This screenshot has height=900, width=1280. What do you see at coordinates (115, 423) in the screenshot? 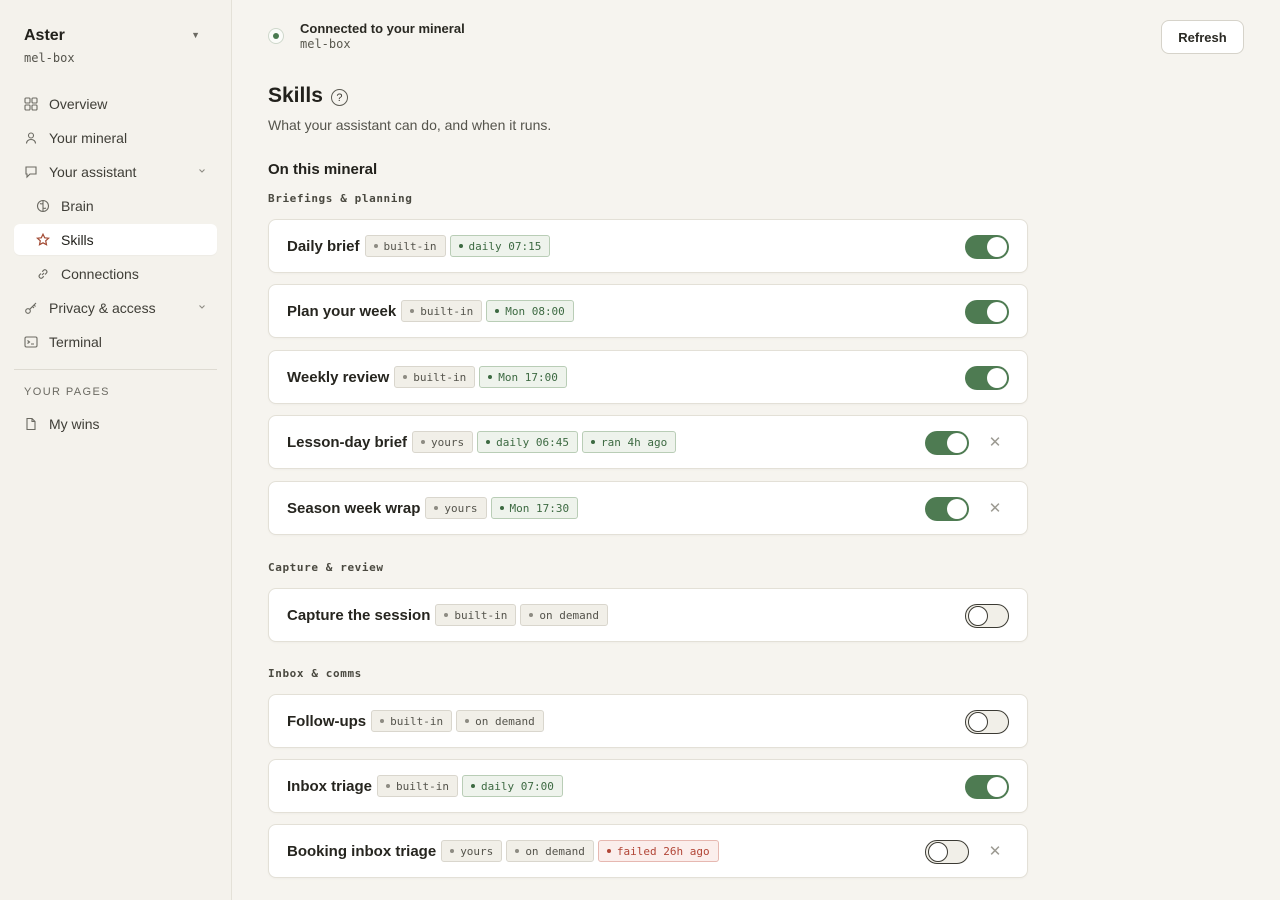
I see `sidebar-item-my-wins: My wins` at bounding box center [115, 423].